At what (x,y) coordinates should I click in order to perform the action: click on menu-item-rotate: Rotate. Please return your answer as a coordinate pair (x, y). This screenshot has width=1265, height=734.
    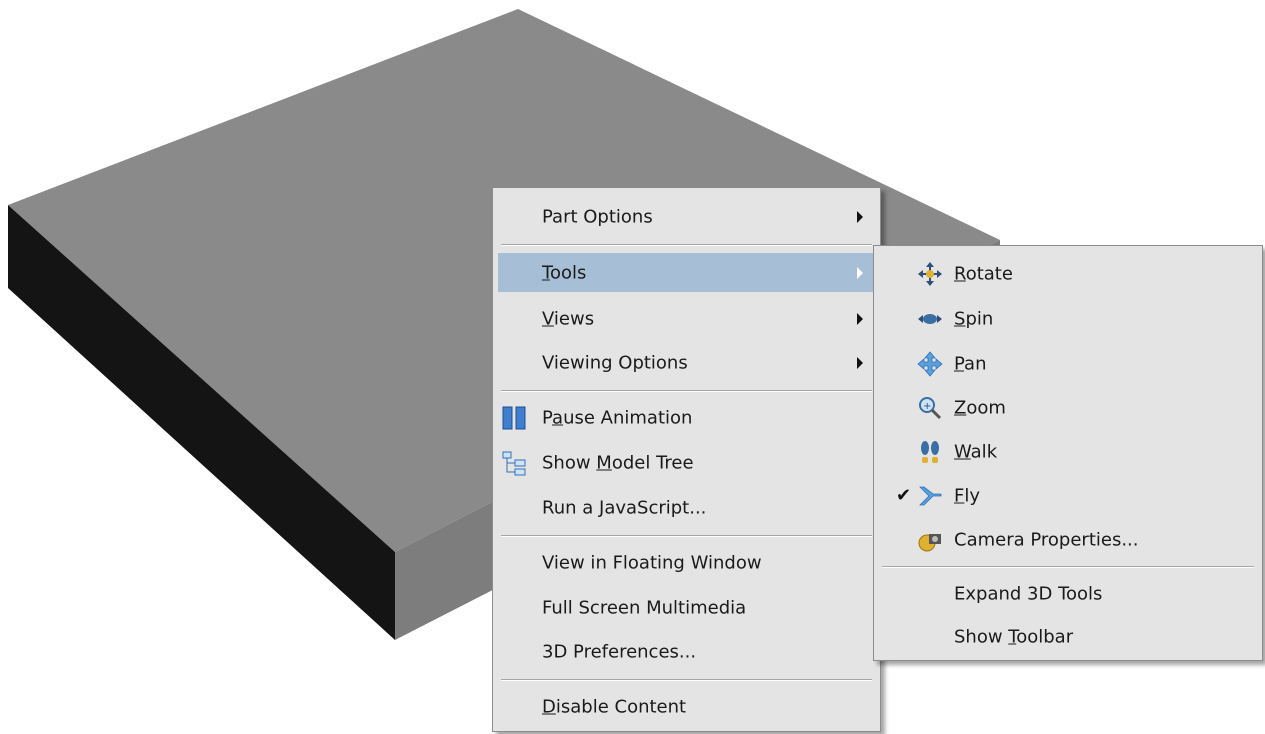
    Looking at the image, I should click on (1067, 273).